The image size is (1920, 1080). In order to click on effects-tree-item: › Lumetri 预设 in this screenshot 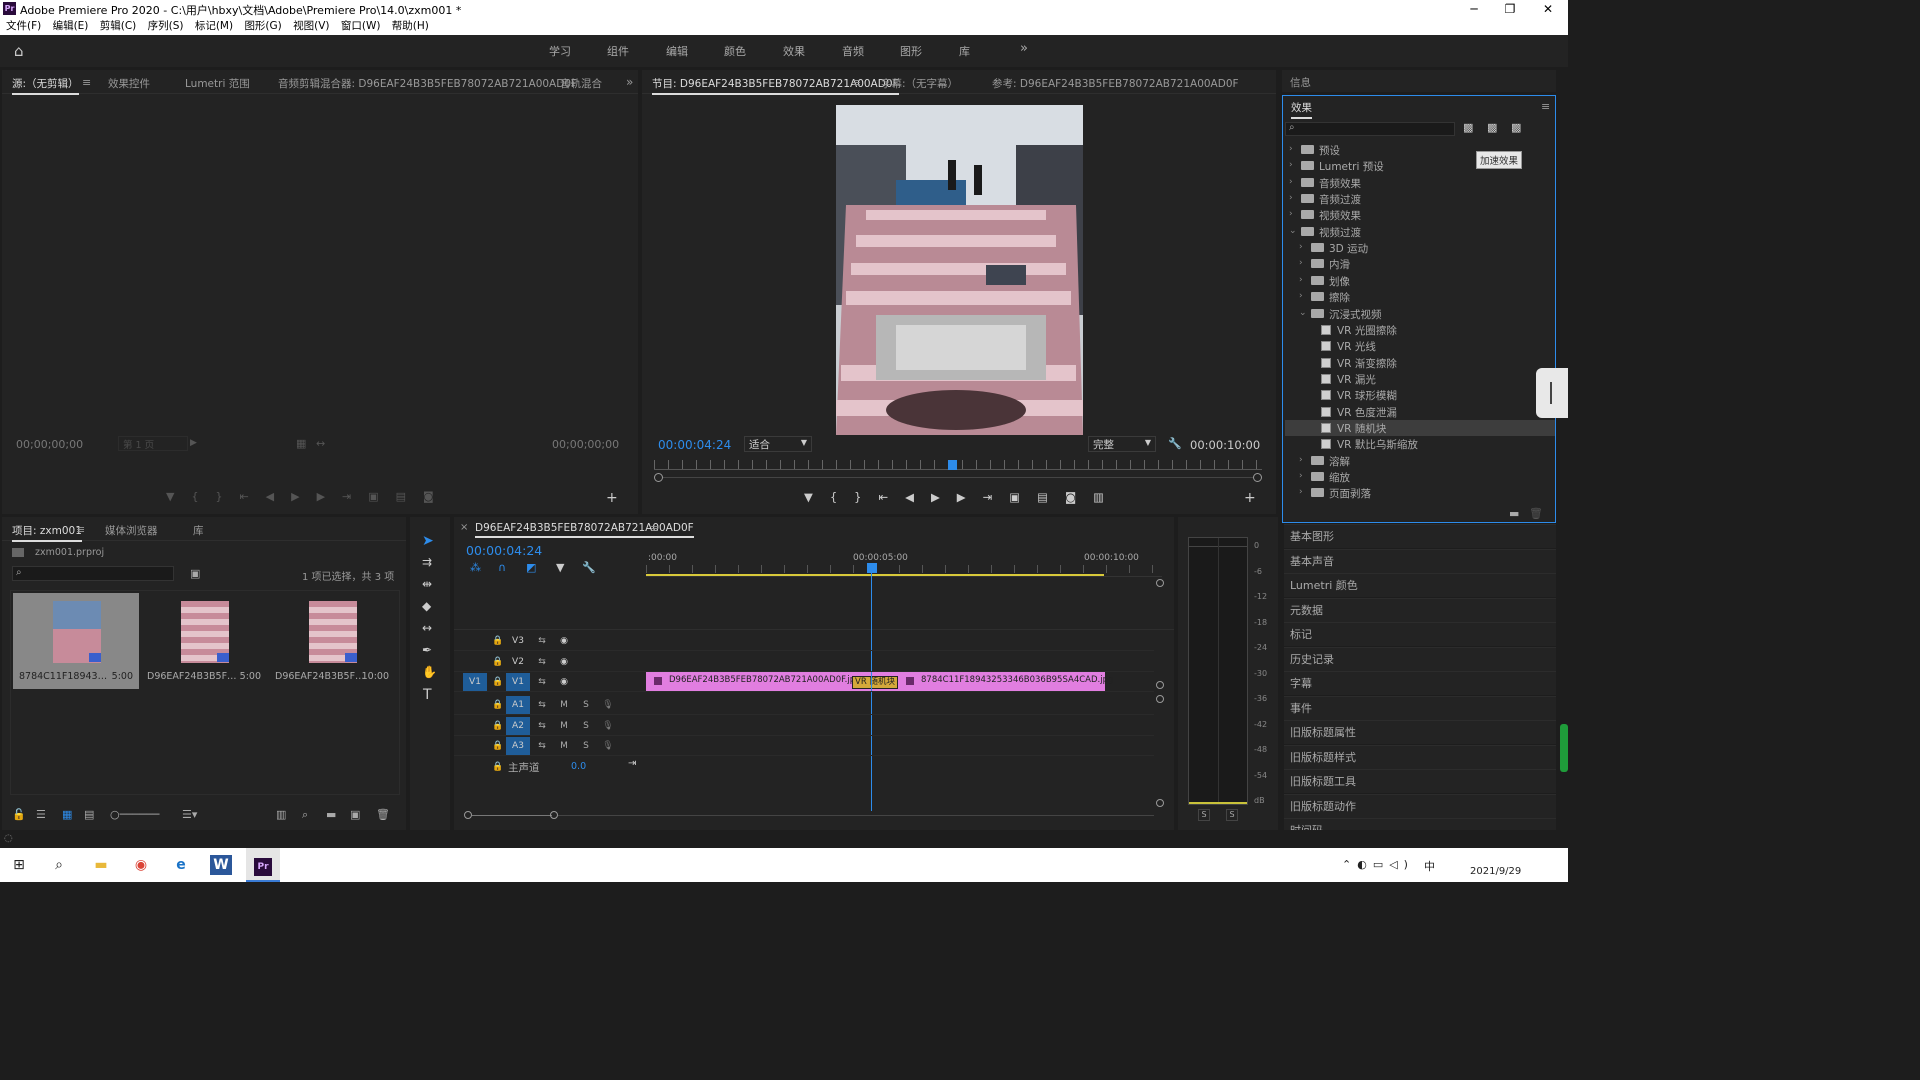, I will do `click(1420, 166)`.